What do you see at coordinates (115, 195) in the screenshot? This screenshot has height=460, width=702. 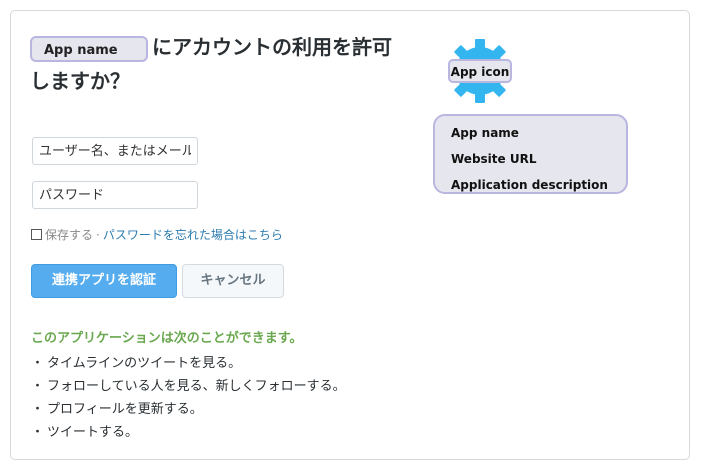 I see `password-input` at bounding box center [115, 195].